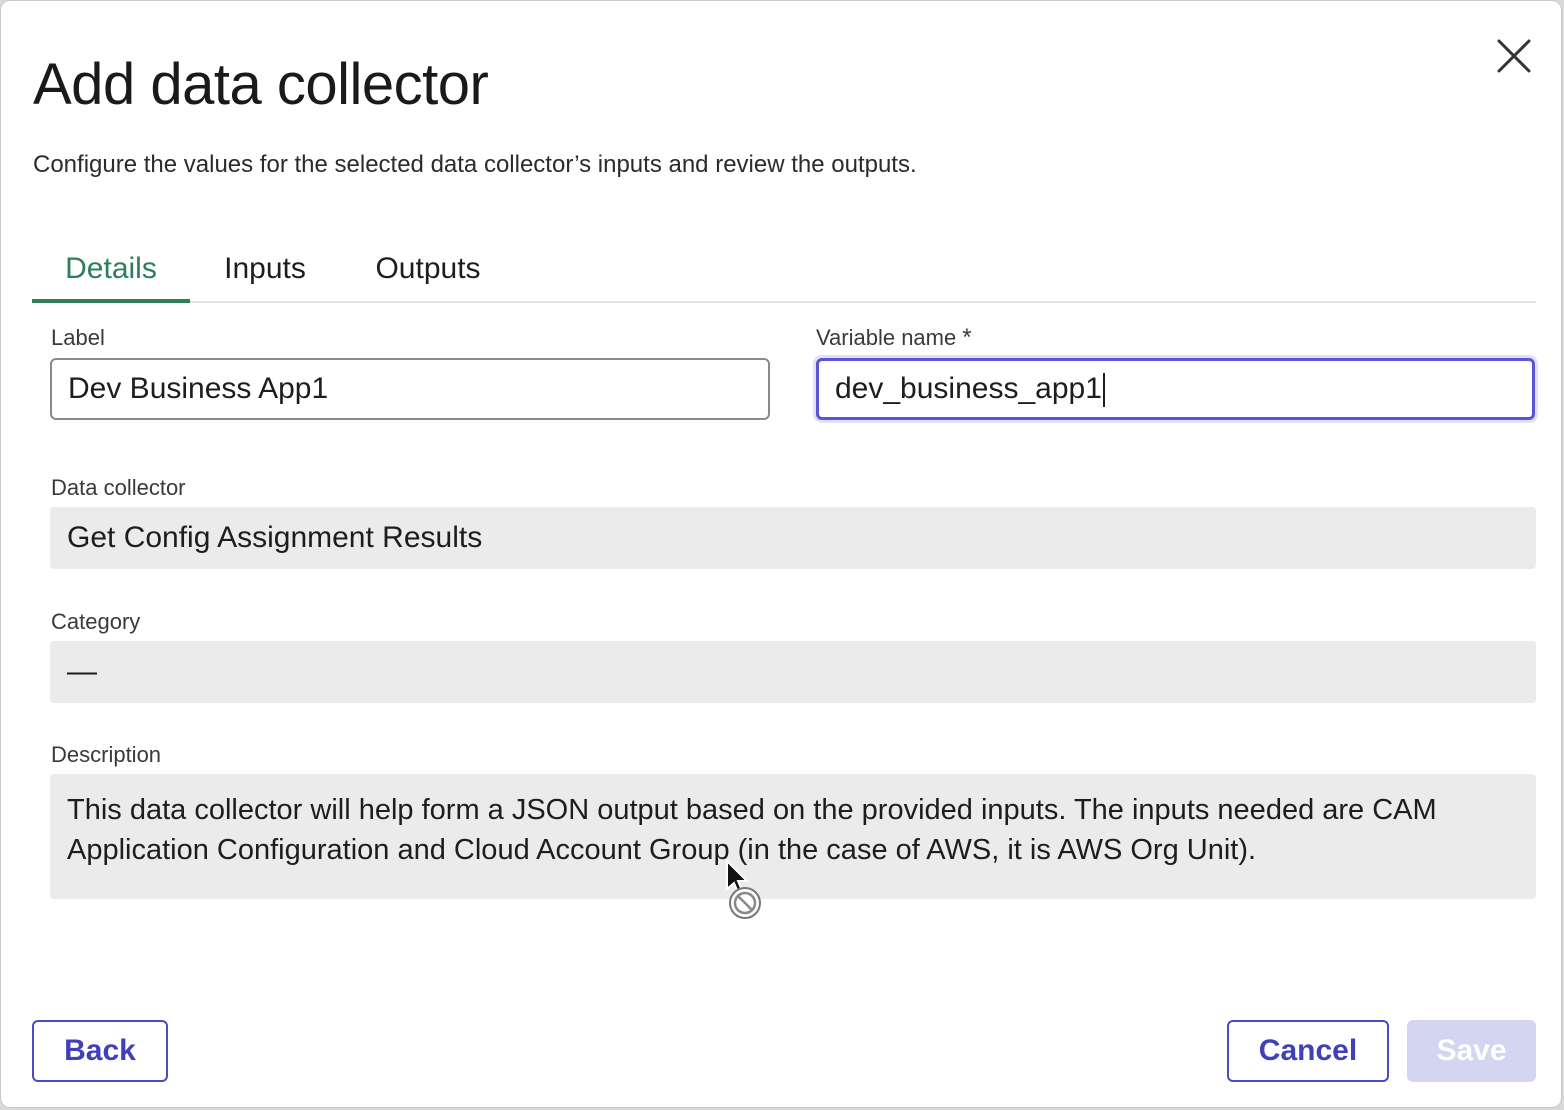 The width and height of the screenshot is (1564, 1110). What do you see at coordinates (428, 270) in the screenshot?
I see `tab-outputs: Outputs` at bounding box center [428, 270].